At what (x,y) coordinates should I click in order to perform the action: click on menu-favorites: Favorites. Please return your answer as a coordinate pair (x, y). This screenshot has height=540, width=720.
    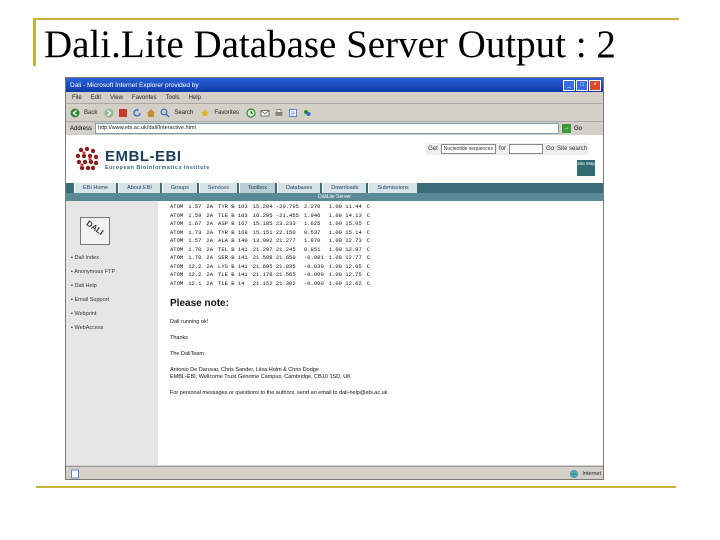
    Looking at the image, I should click on (144, 98).